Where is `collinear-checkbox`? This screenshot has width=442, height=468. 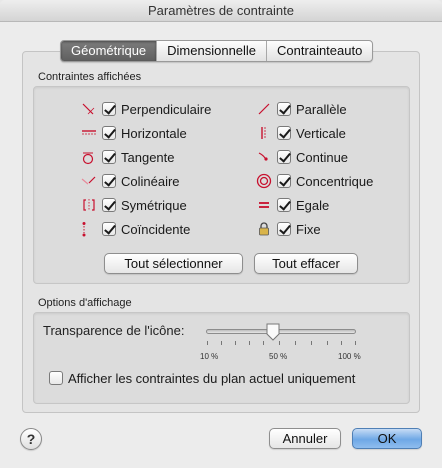
collinear-checkbox is located at coordinates (109, 181).